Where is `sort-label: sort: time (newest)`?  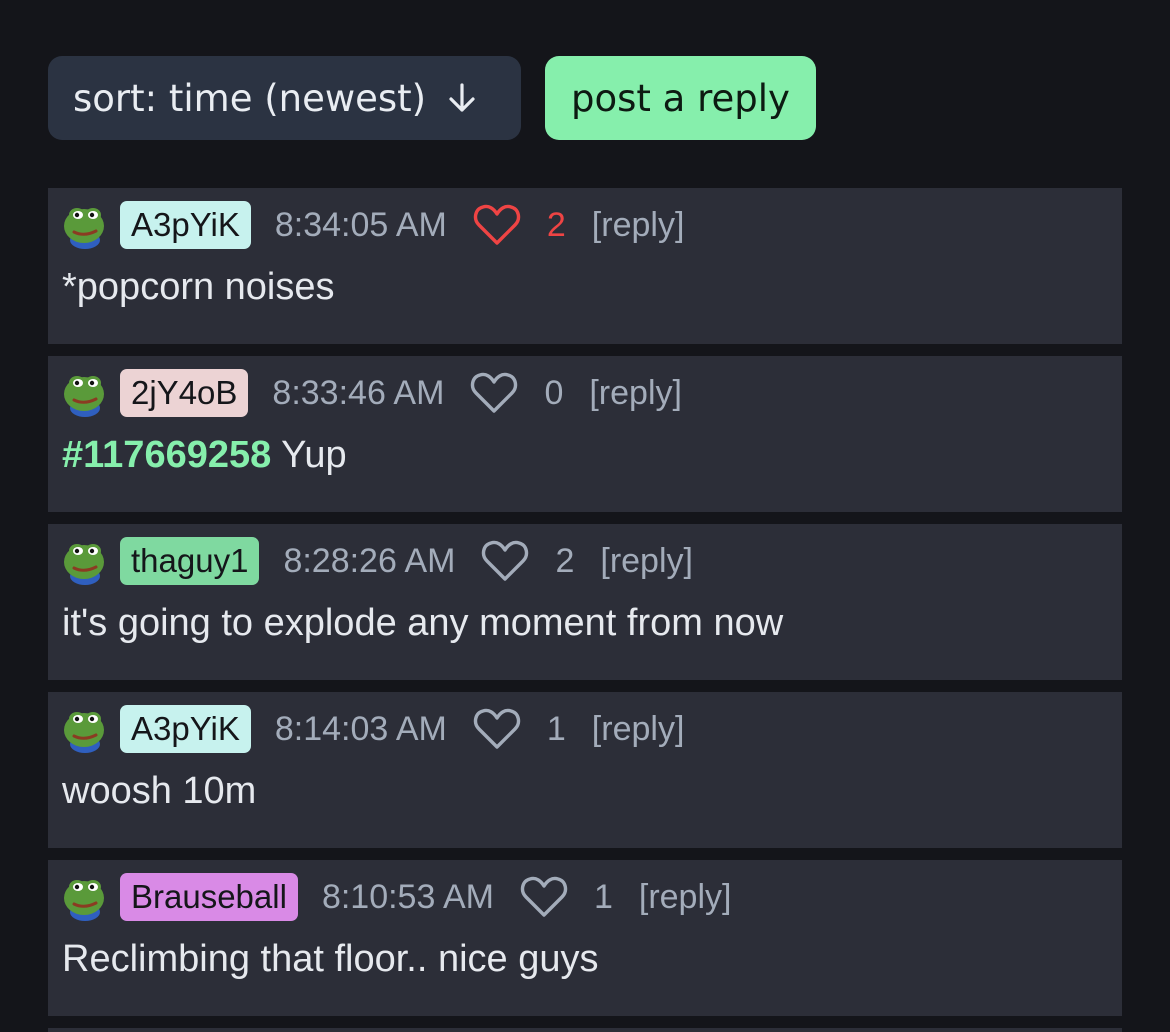 sort-label: sort: time (newest) is located at coordinates (250, 98).